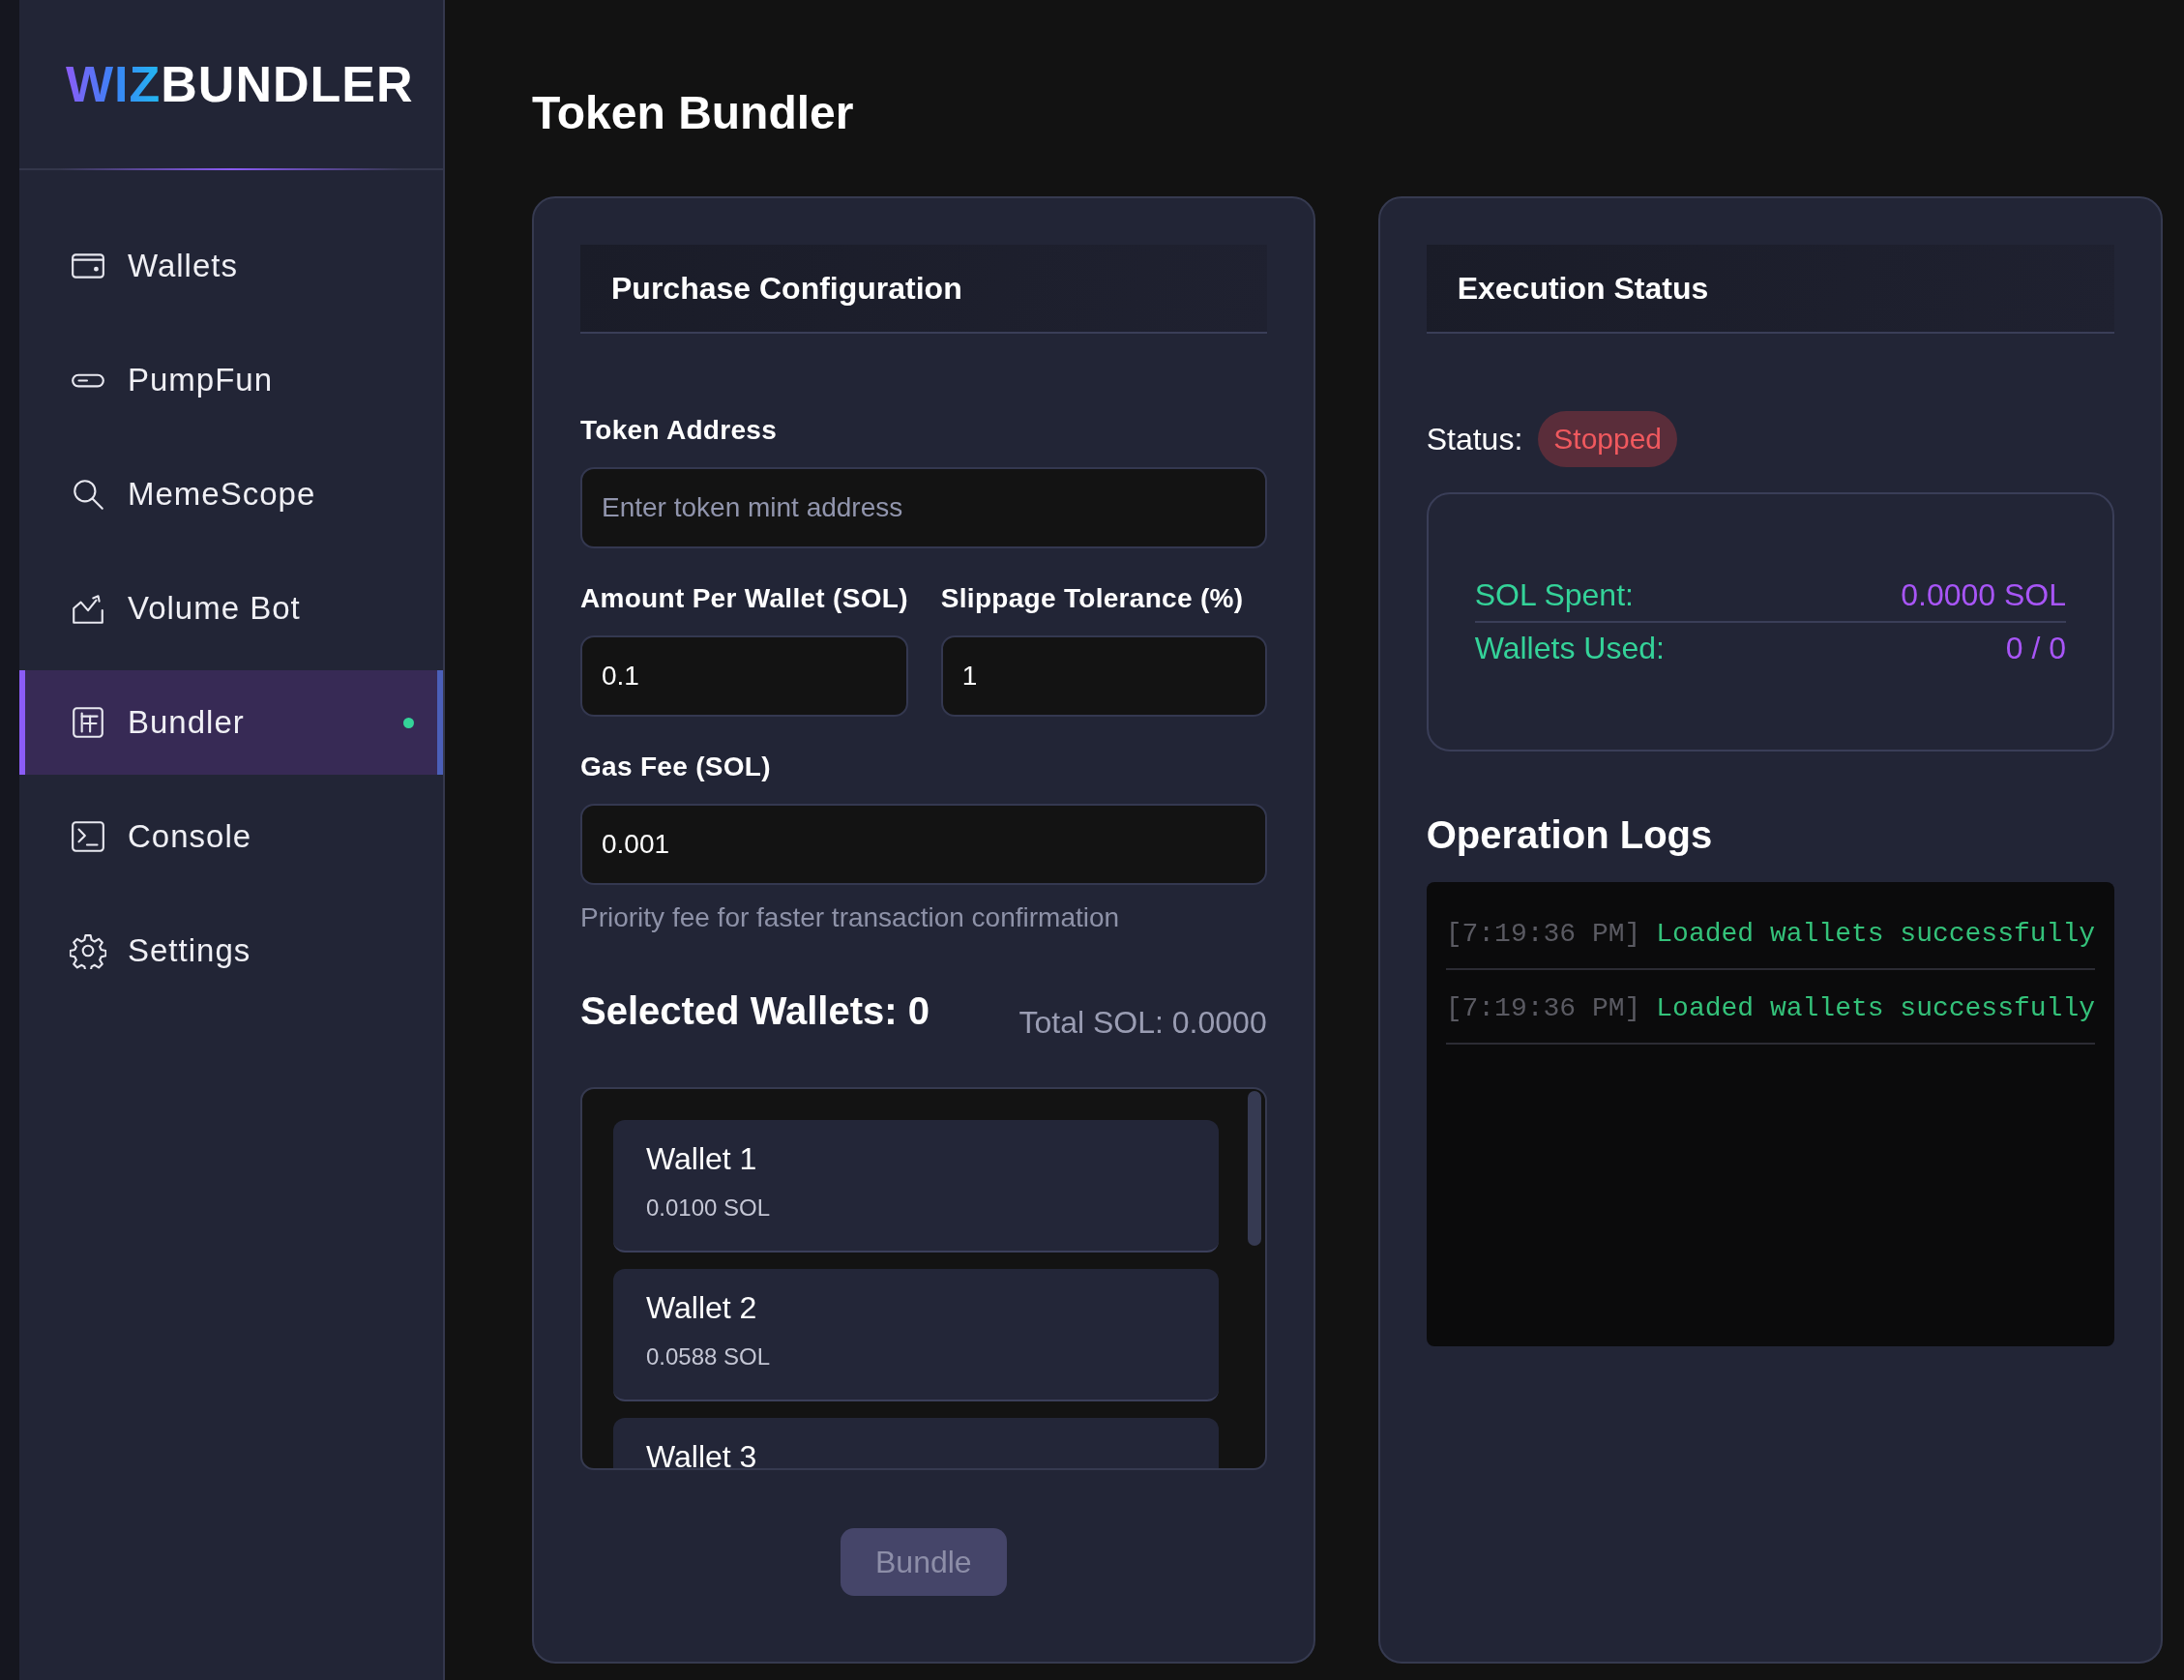 The height and width of the screenshot is (1680, 2184). What do you see at coordinates (231, 722) in the screenshot?
I see `sidebar-item: Bundler` at bounding box center [231, 722].